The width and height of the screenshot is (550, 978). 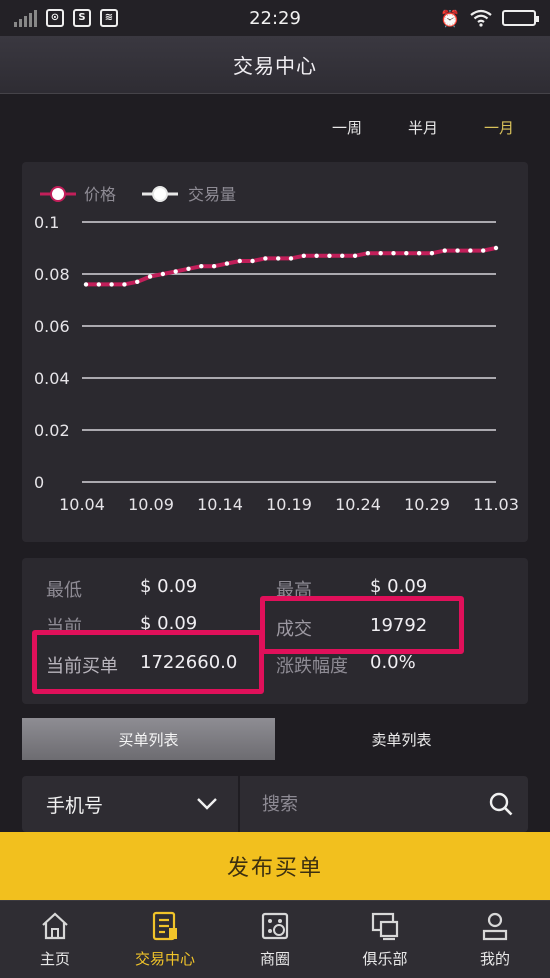 What do you see at coordinates (138, 194) in the screenshot?
I see `chart-legend: 价格 交易量` at bounding box center [138, 194].